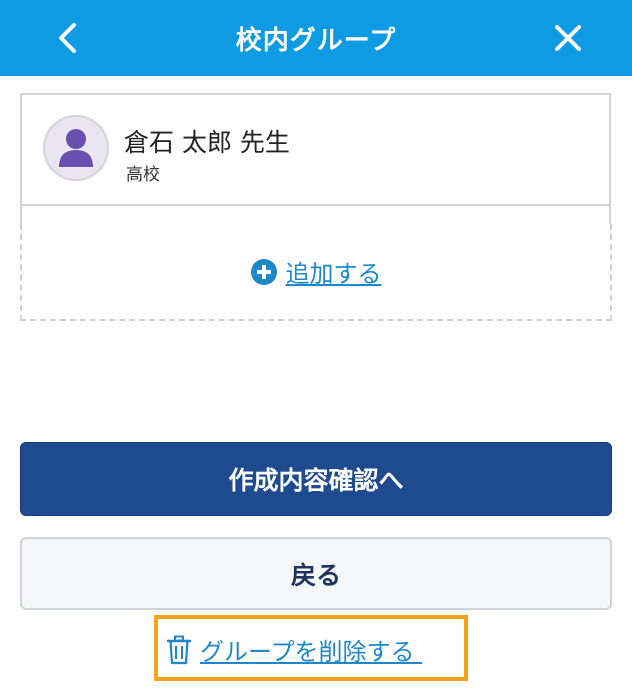 The width and height of the screenshot is (632, 688). I want to click on trash-icon, so click(179, 649).